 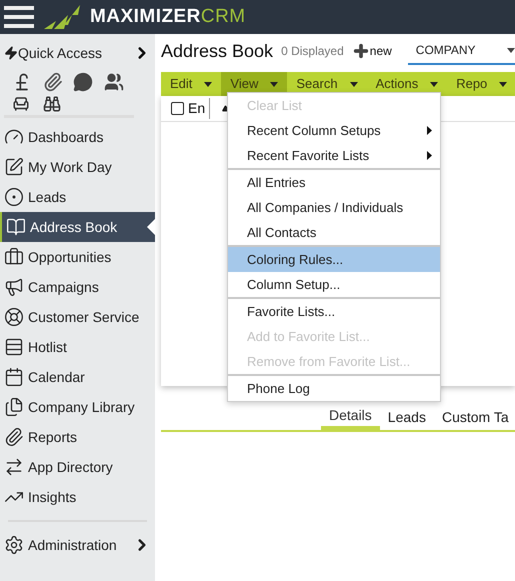 What do you see at coordinates (14, 467) in the screenshot?
I see `arrows-icon` at bounding box center [14, 467].